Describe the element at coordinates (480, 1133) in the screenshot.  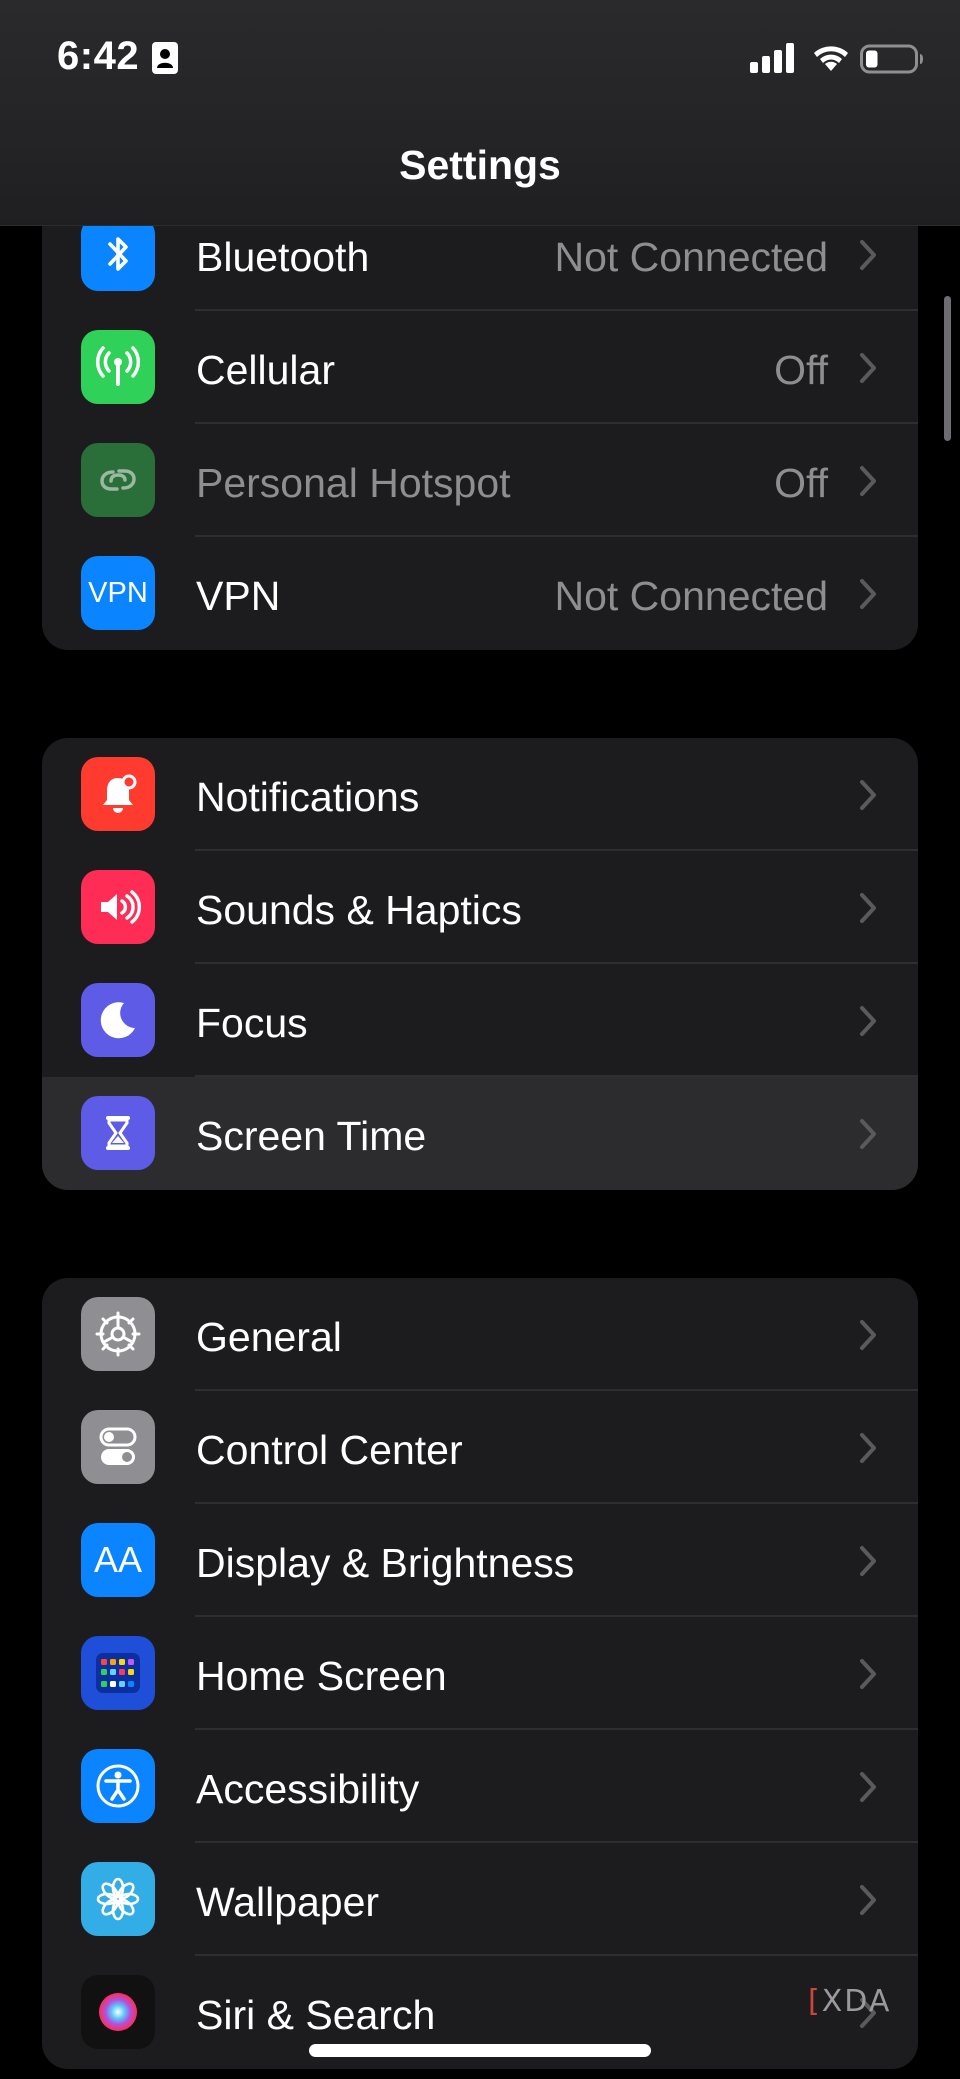
I see `settings-row-screen-time: Screen Time` at that location.